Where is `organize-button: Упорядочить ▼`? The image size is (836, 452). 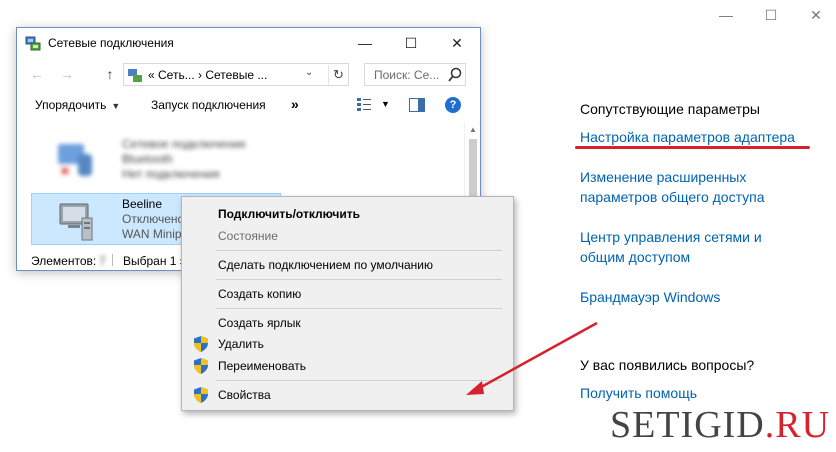
organize-button: Упорядочить ▼ is located at coordinates (77, 105).